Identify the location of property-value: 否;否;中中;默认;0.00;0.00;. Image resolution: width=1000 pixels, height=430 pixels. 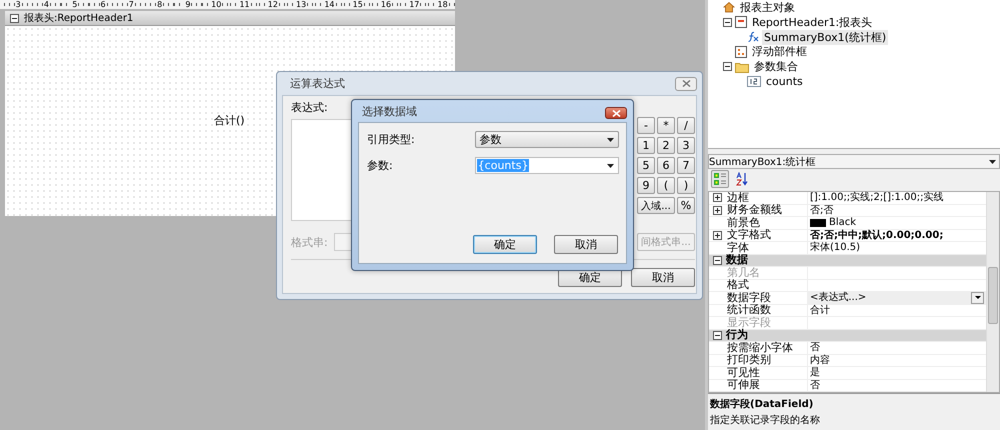
(897, 235).